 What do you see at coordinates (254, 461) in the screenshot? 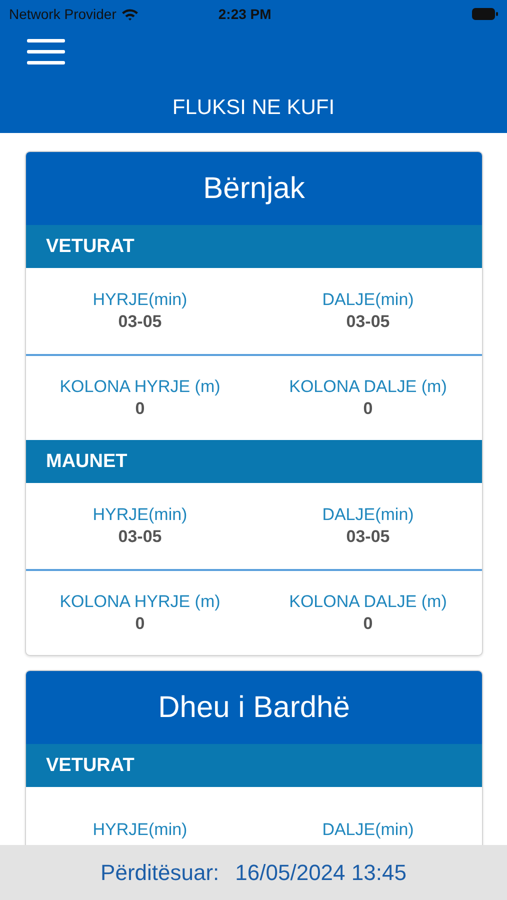
I see `section-header: MAUNET` at bounding box center [254, 461].